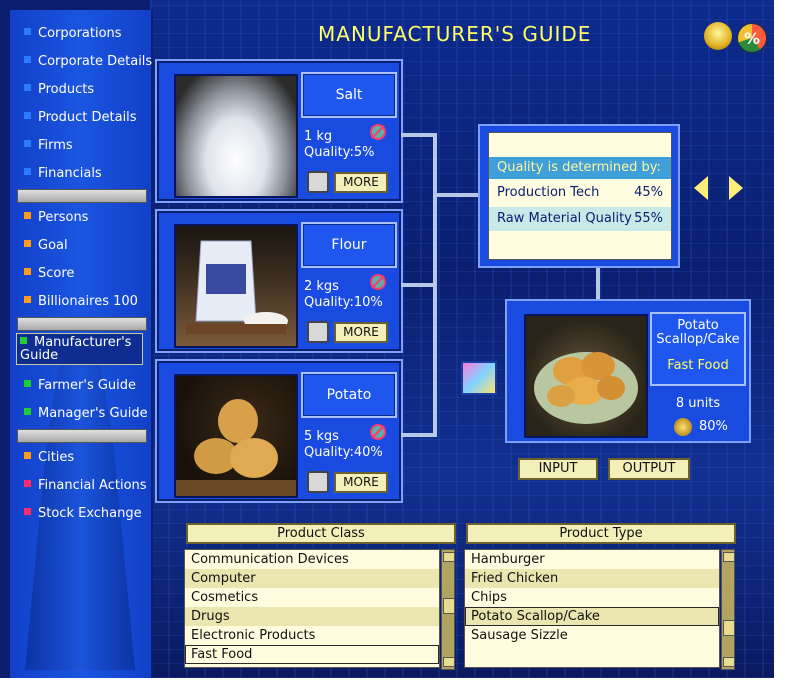  What do you see at coordinates (80, 120) in the screenshot?
I see `sidebar-item-product-details: Product Details` at bounding box center [80, 120].